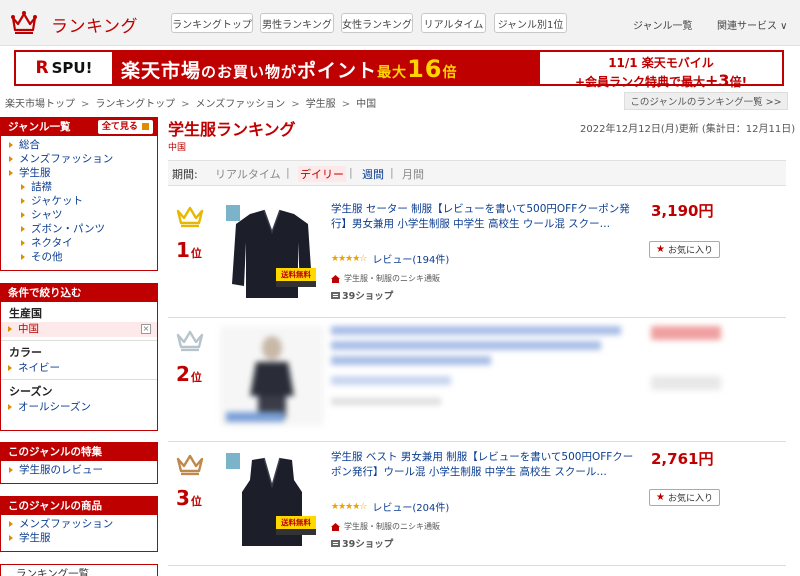 The width and height of the screenshot is (800, 576). What do you see at coordinates (29, 145) in the screenshot?
I see `genre-item-label: 総合` at bounding box center [29, 145].